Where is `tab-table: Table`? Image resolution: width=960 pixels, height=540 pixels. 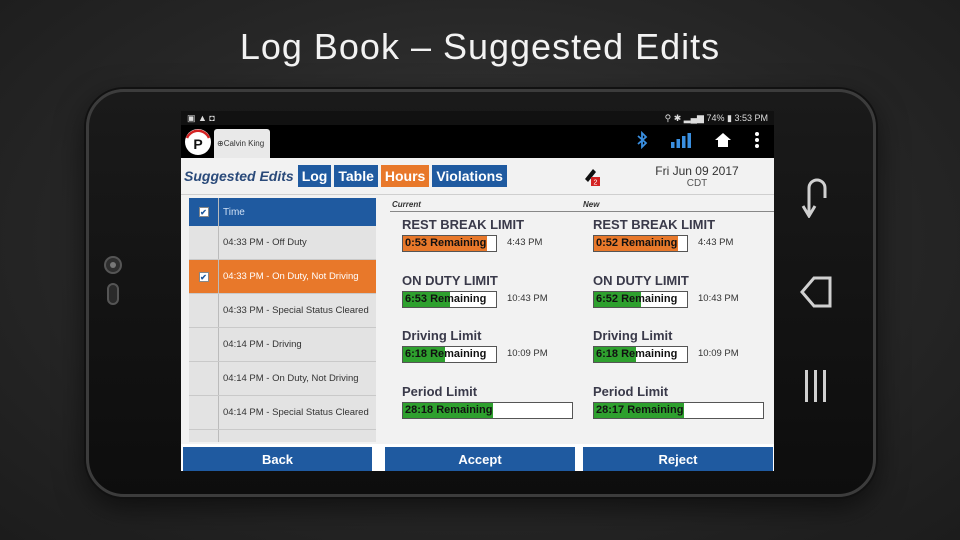 tab-table: Table is located at coordinates (356, 176).